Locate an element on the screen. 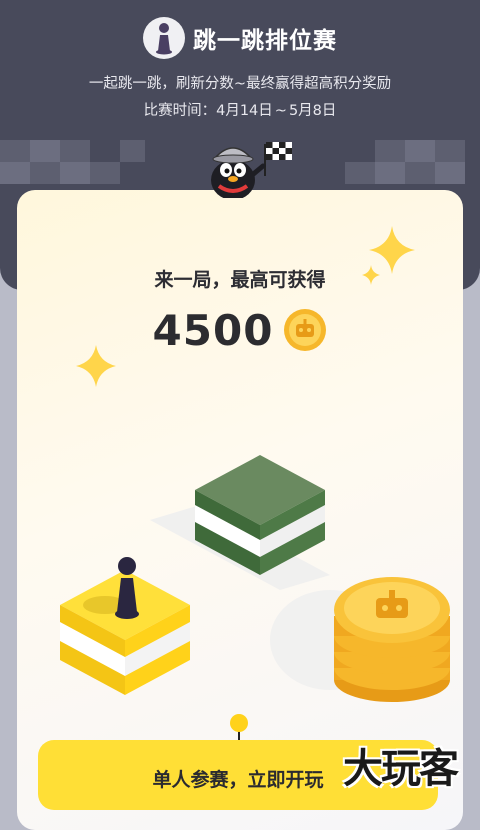 This screenshot has width=480, height=830. title-row: 跳一跳排位赛 is located at coordinates (240, 38).